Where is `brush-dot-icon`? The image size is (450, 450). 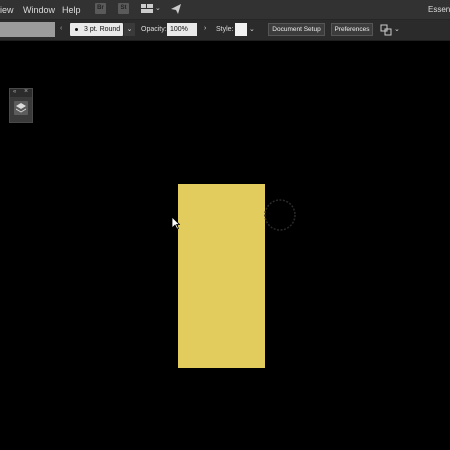 brush-dot-icon is located at coordinates (76, 29).